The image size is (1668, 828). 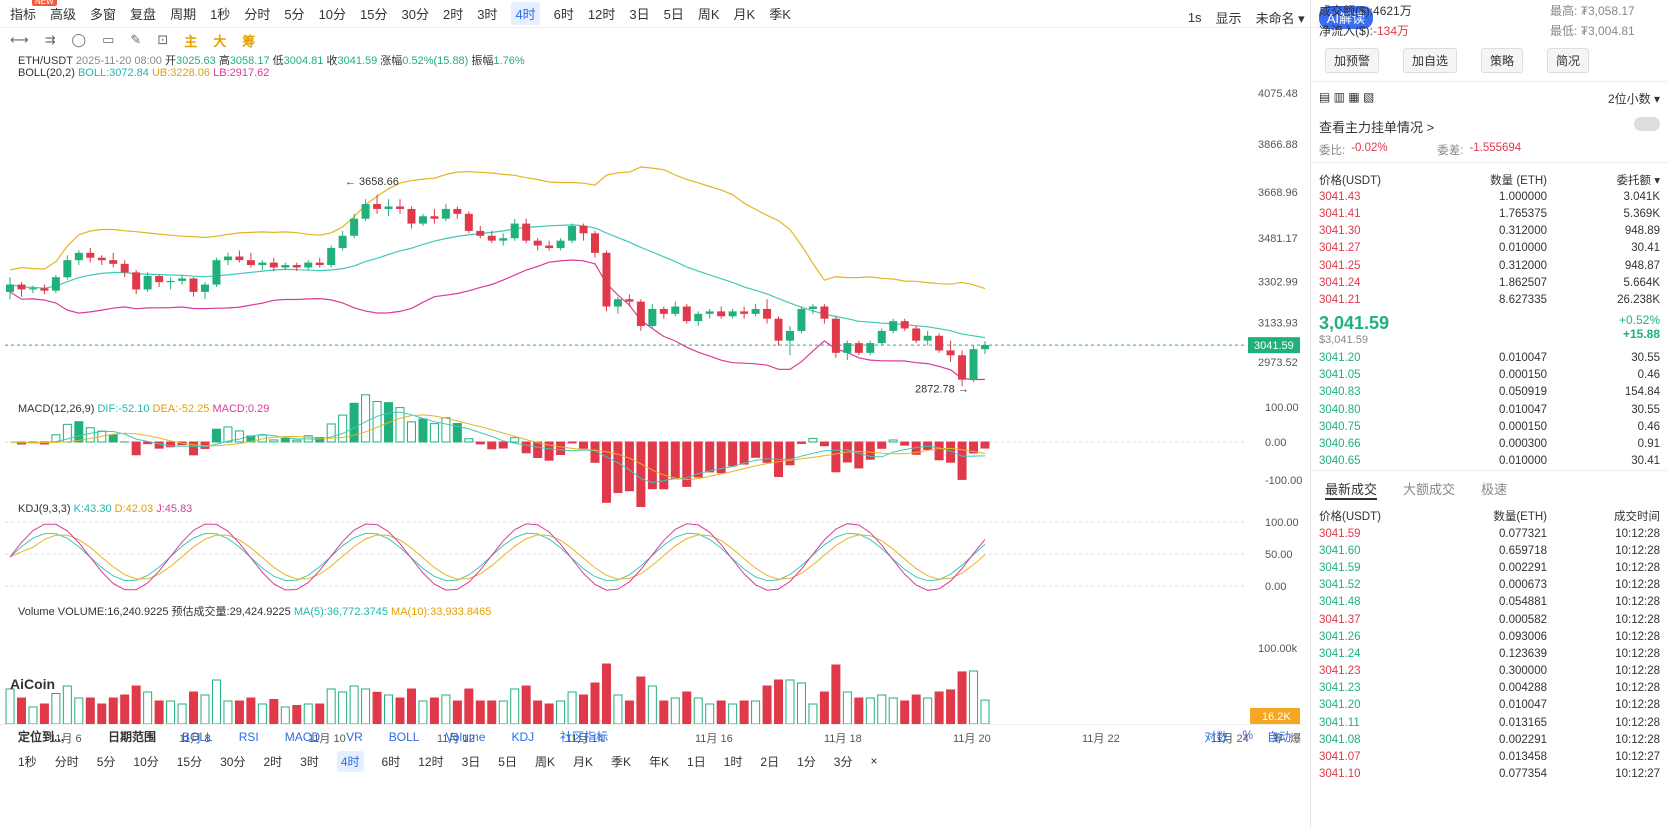 What do you see at coordinates (103, 13) in the screenshot?
I see `toolbar-item-2: 多窗` at bounding box center [103, 13].